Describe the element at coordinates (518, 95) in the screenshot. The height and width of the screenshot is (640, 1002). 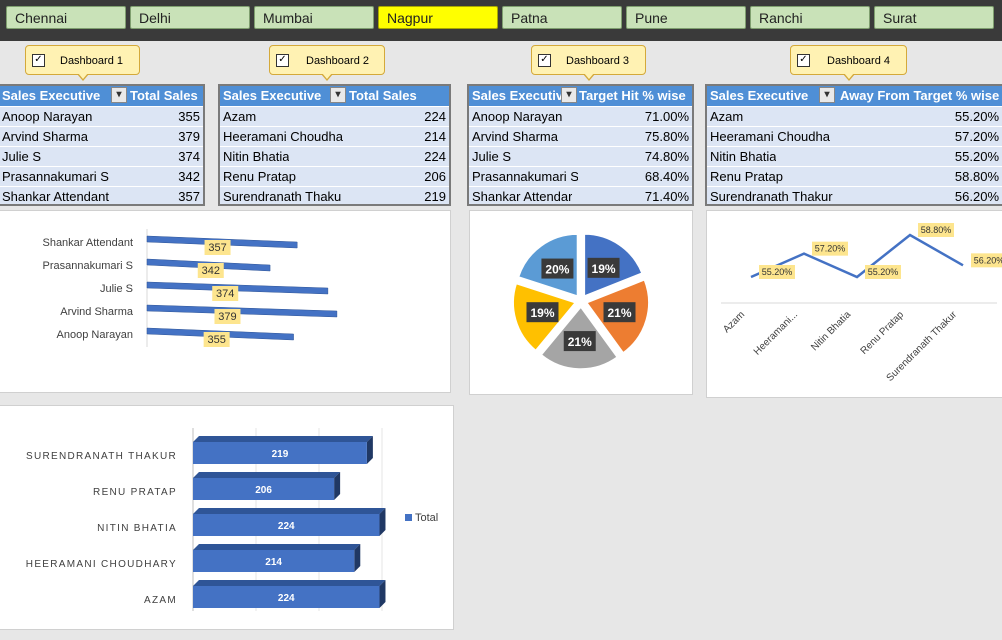
I see `column-header-executive: Sales Executiv` at that location.